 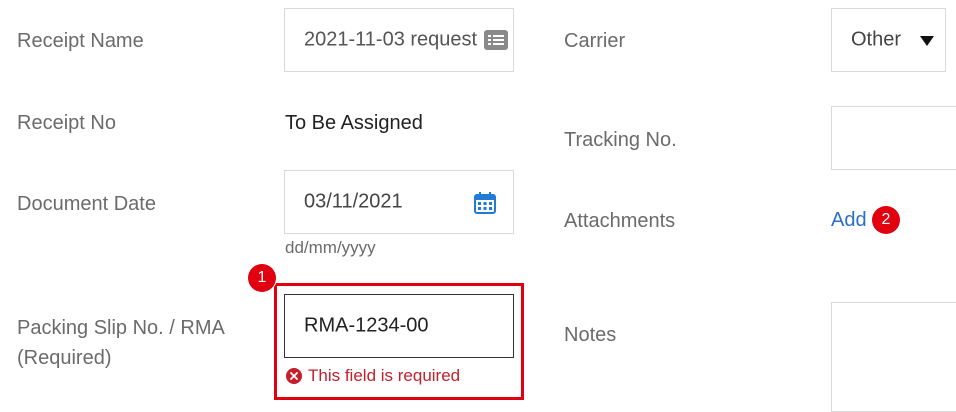 What do you see at coordinates (353, 201) in the screenshot?
I see `document-date-value: 03/11/2021` at bounding box center [353, 201].